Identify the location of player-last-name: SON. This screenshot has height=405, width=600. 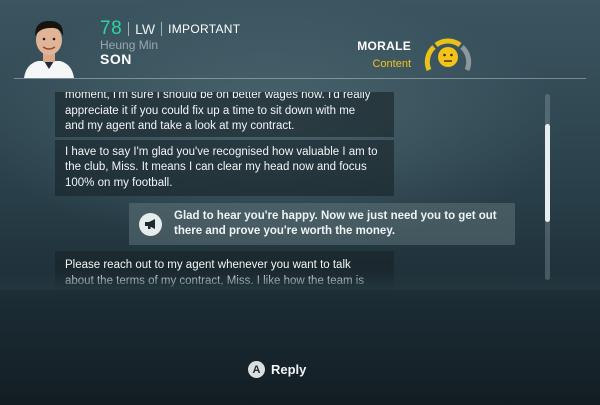
(116, 59).